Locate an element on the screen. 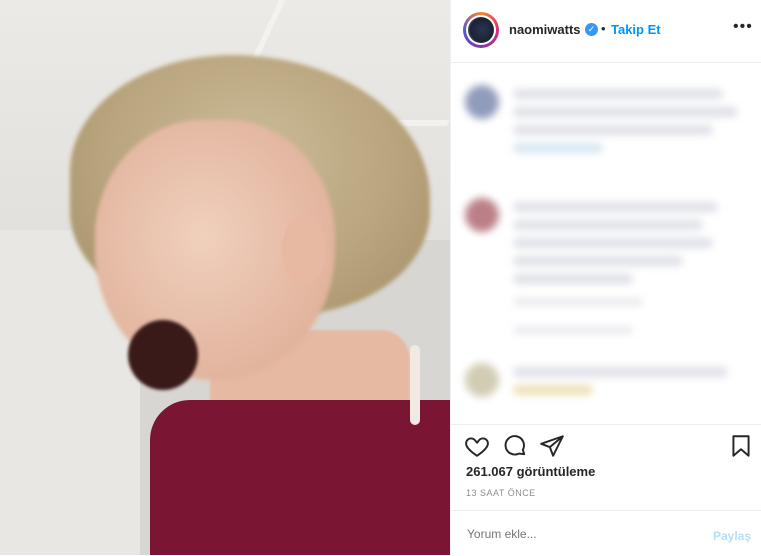 The image size is (761, 556). post-timestamp: 13 SAAT ÖNCE is located at coordinates (501, 493).